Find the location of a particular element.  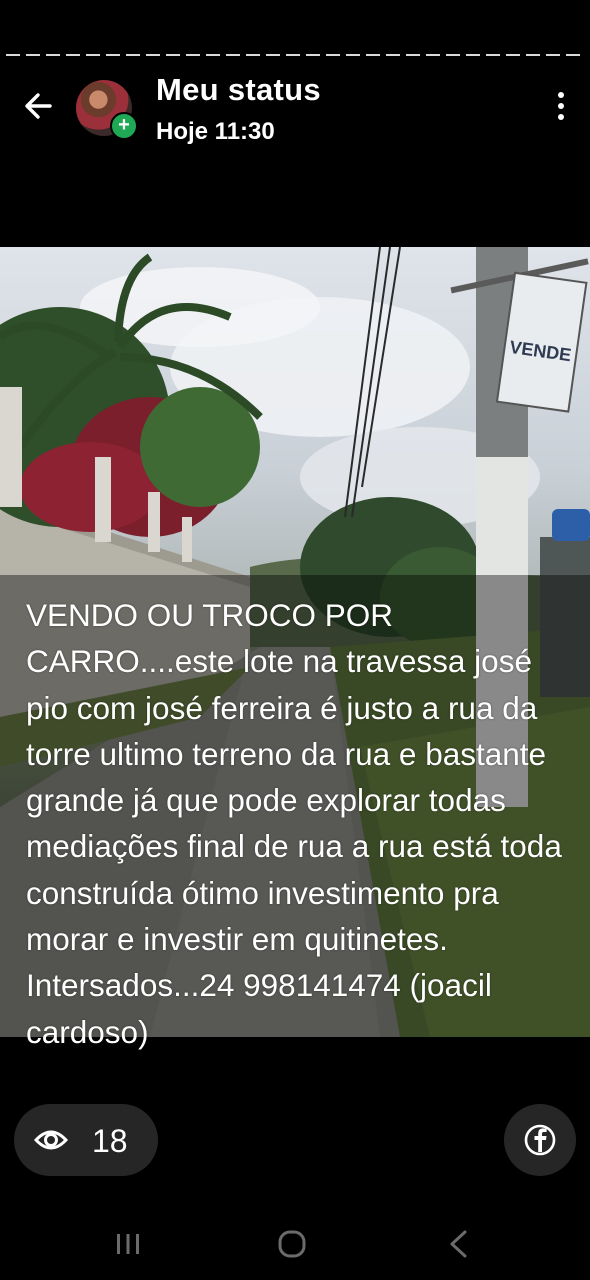

system-nav-bar is located at coordinates (295, 1240).